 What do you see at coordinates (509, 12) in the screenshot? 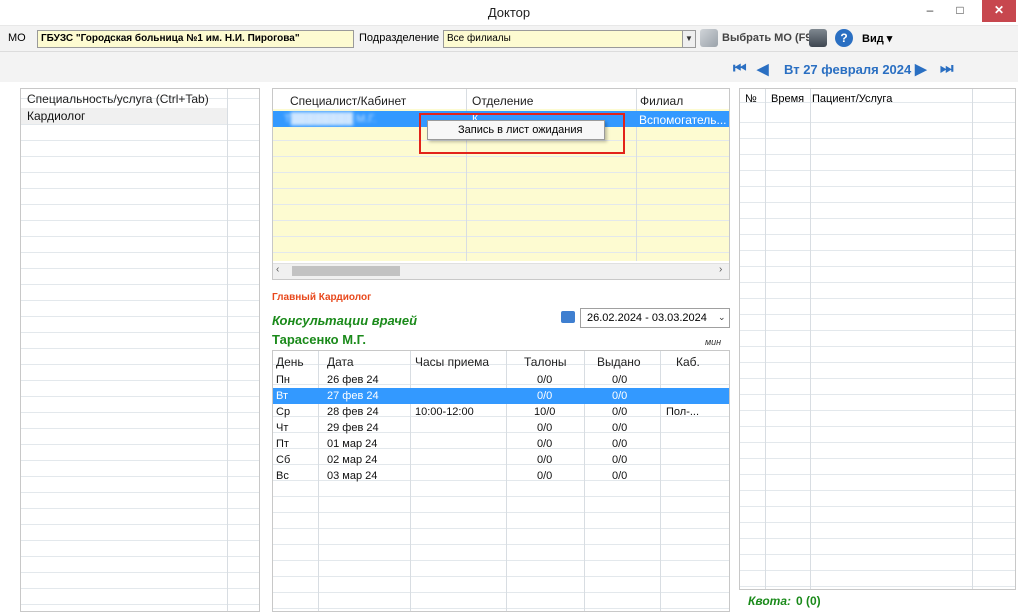
I see `window-title: Доктор` at bounding box center [509, 12].